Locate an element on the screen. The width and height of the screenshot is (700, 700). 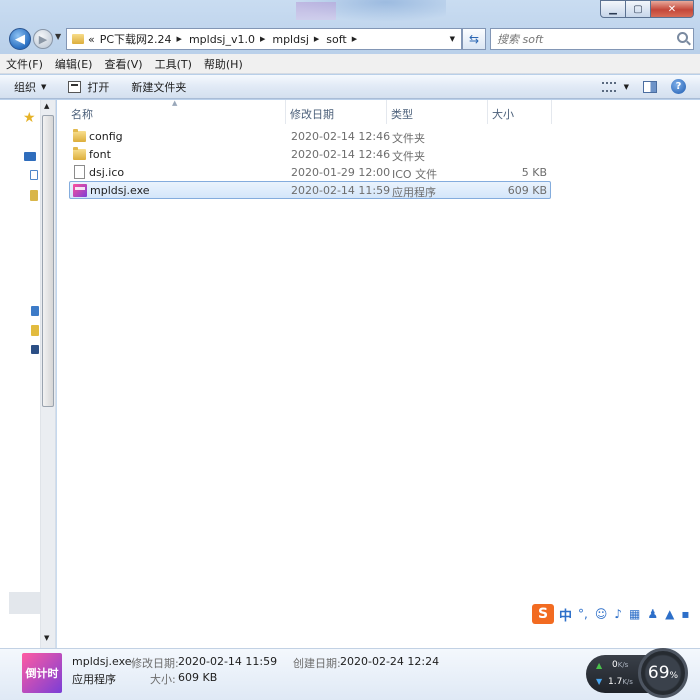
skin-icon: ▲ is located at coordinates (669, 614).